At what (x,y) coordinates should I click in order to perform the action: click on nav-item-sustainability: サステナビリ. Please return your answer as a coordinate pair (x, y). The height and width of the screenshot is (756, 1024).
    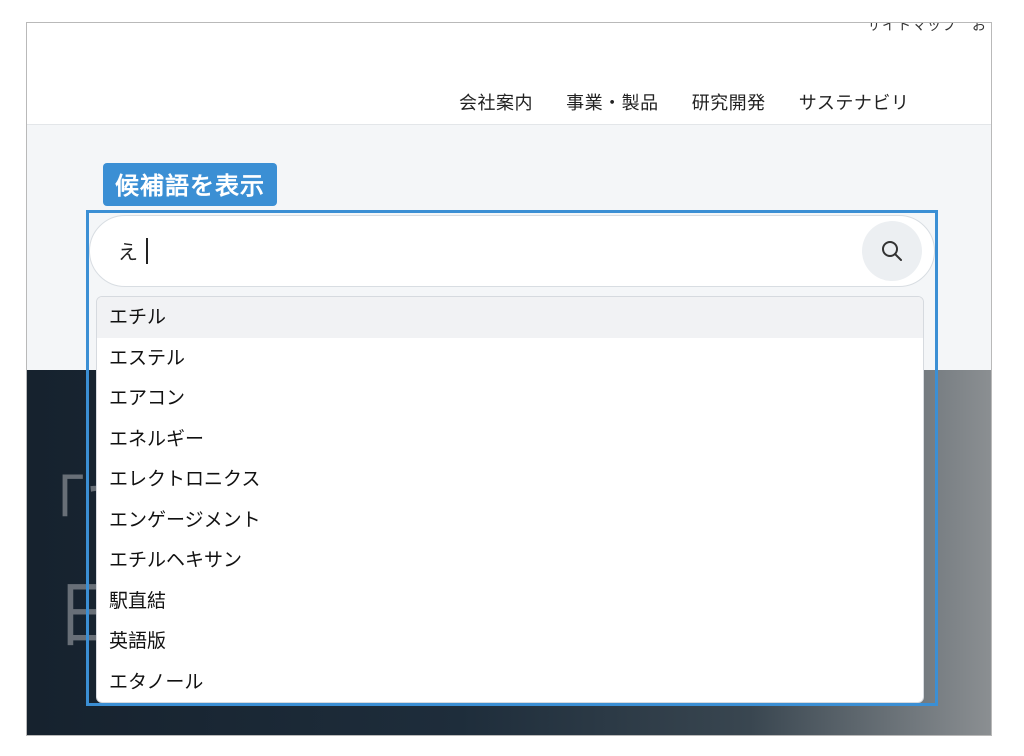
    Looking at the image, I should click on (854, 102).